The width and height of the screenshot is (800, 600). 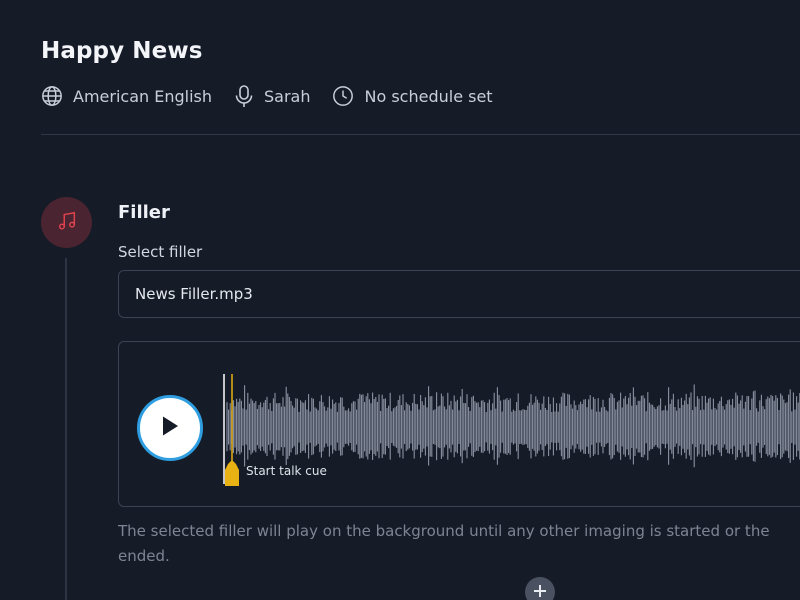 I want to click on timeline-connector, so click(x=66, y=429).